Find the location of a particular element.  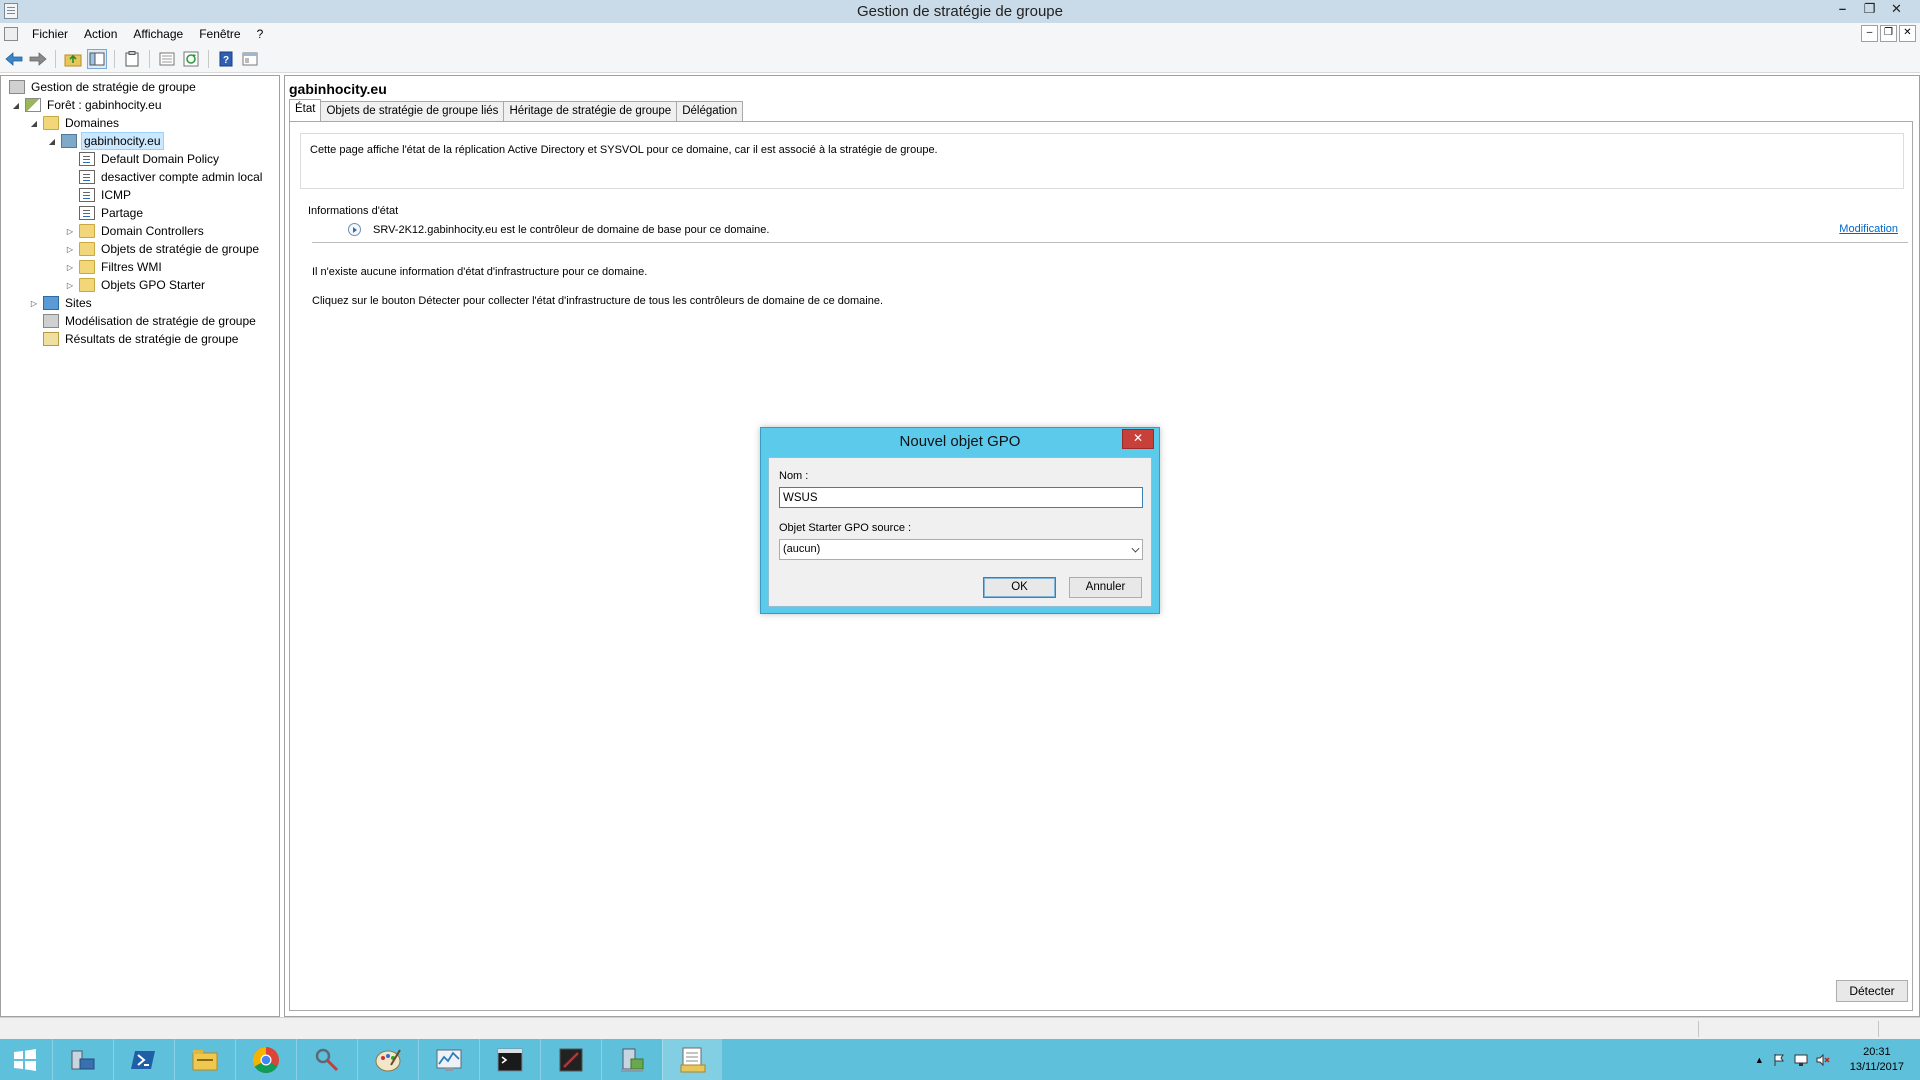

tree-item-forest: ◢ Forêt : gabinhocity.eu is located at coordinates (87, 105).